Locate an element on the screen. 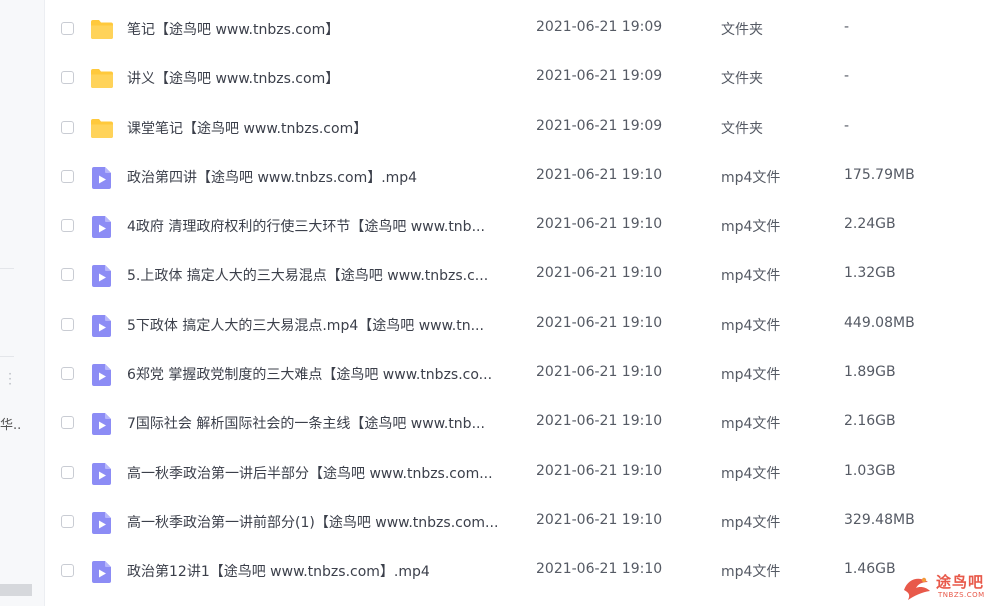  file-size: 1.32GB is located at coordinates (870, 273).